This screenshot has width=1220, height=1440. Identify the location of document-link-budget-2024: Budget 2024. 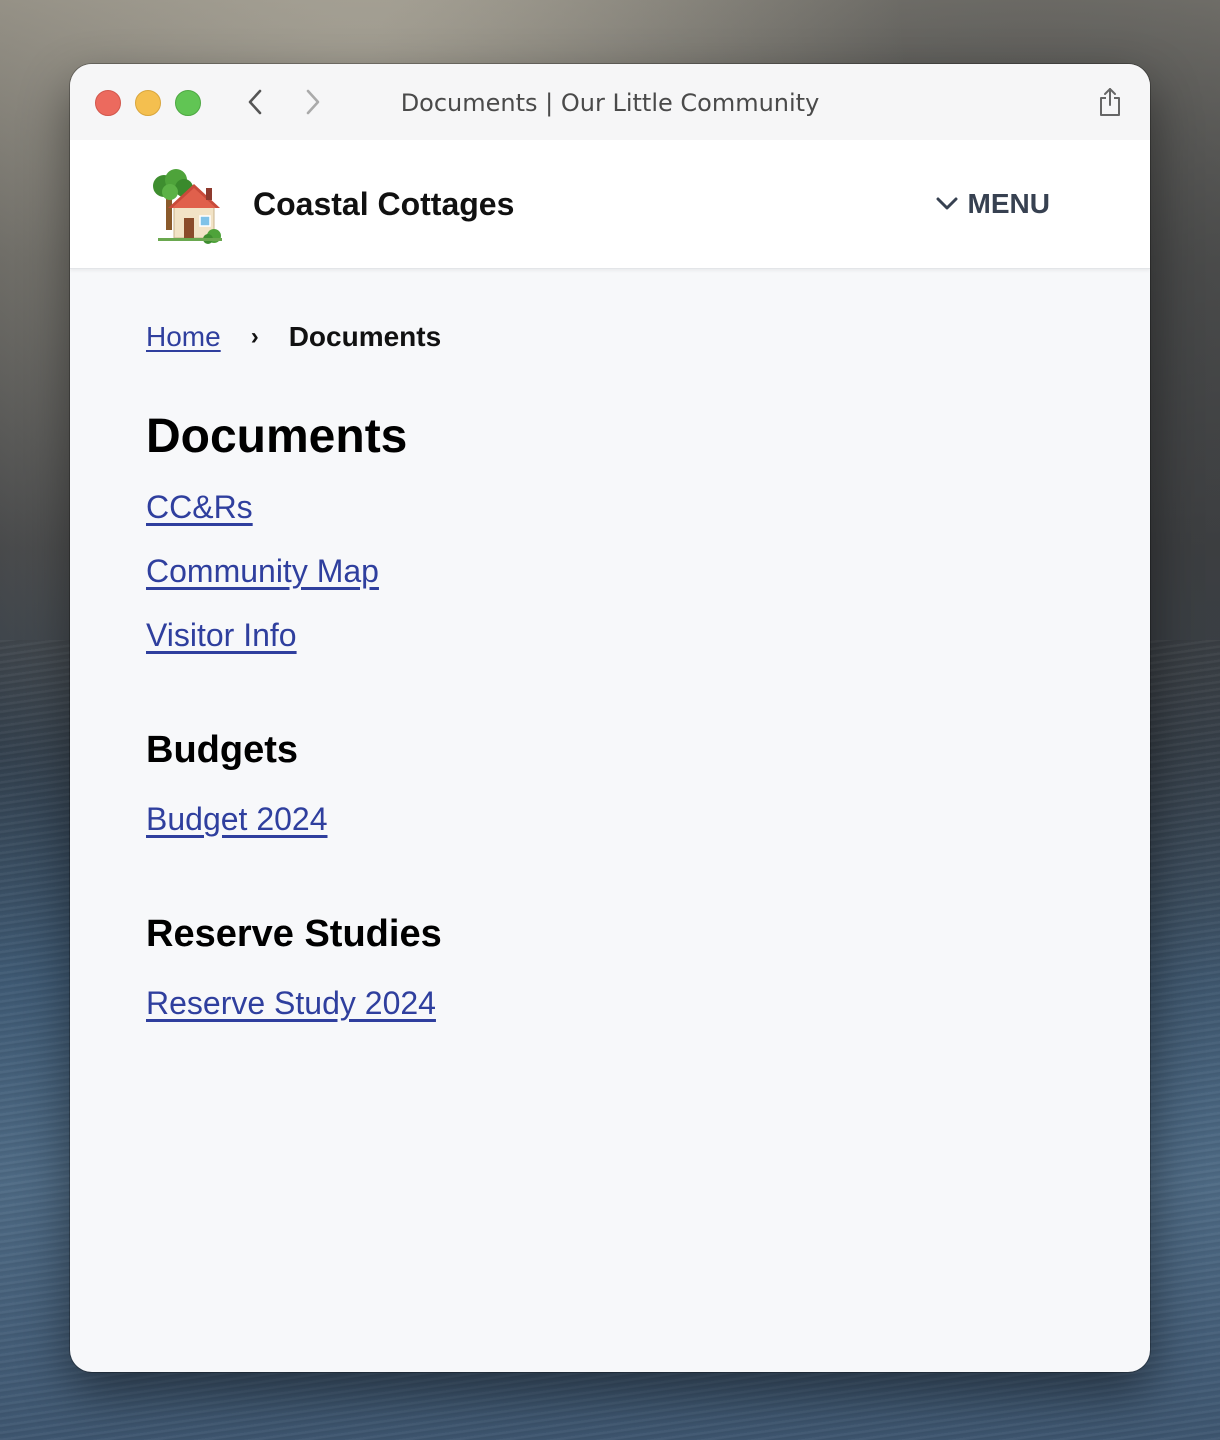
(237, 819).